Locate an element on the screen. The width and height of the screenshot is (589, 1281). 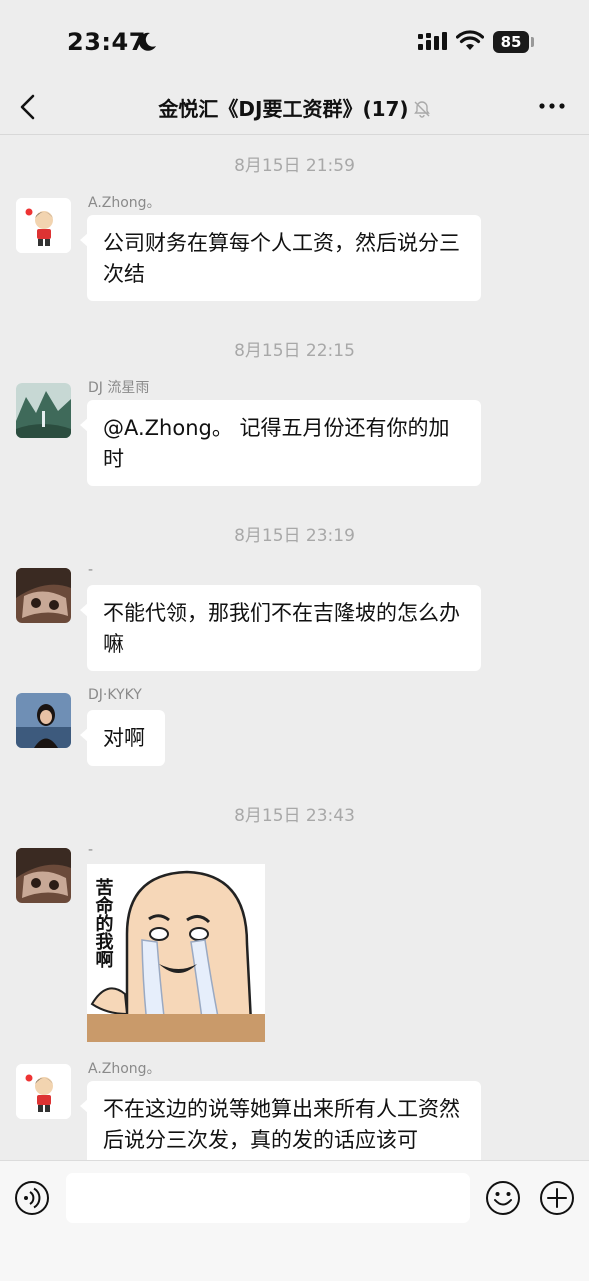
avatar-dj-kyky is located at coordinates (43, 720).